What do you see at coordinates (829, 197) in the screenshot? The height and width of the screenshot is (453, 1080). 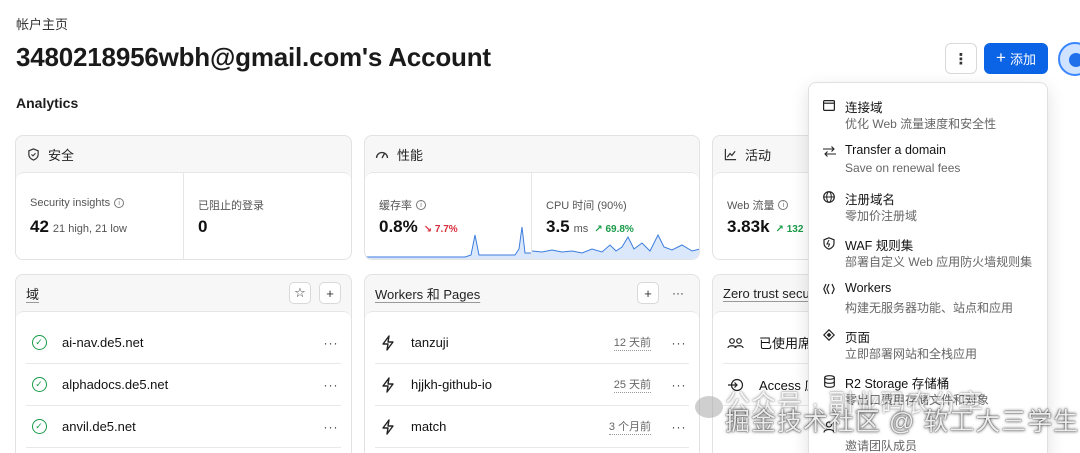 I see `globe-icon` at bounding box center [829, 197].